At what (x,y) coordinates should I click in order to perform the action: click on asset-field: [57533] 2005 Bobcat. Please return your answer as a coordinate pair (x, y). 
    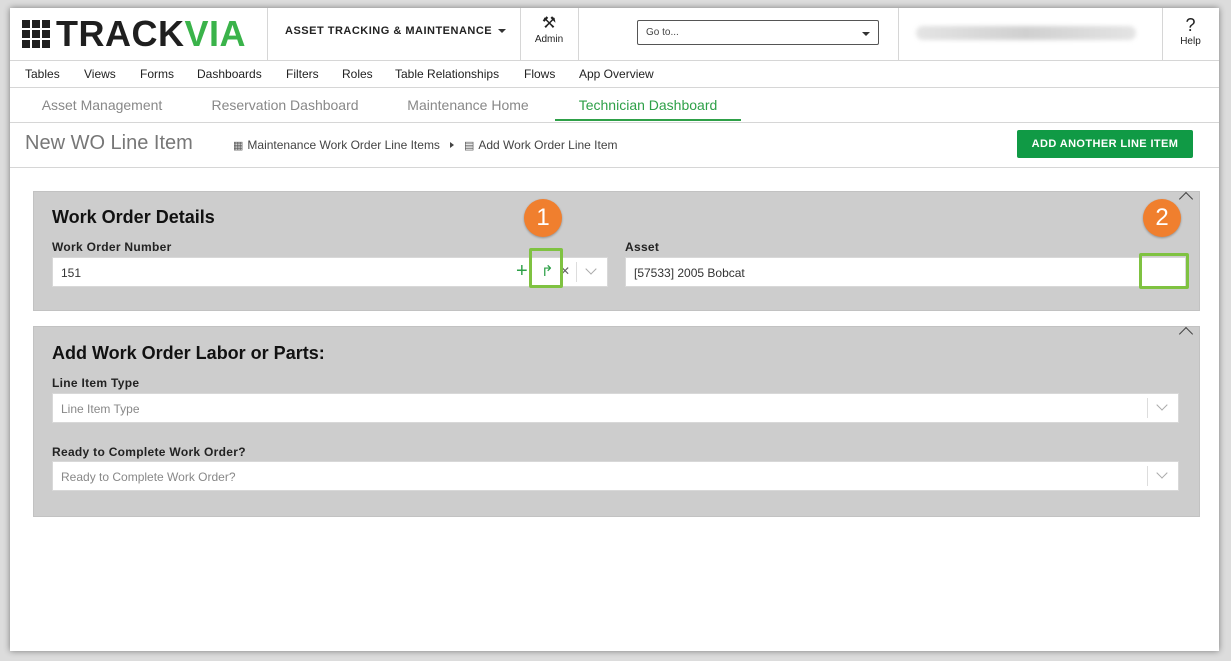
    Looking at the image, I should click on (905, 272).